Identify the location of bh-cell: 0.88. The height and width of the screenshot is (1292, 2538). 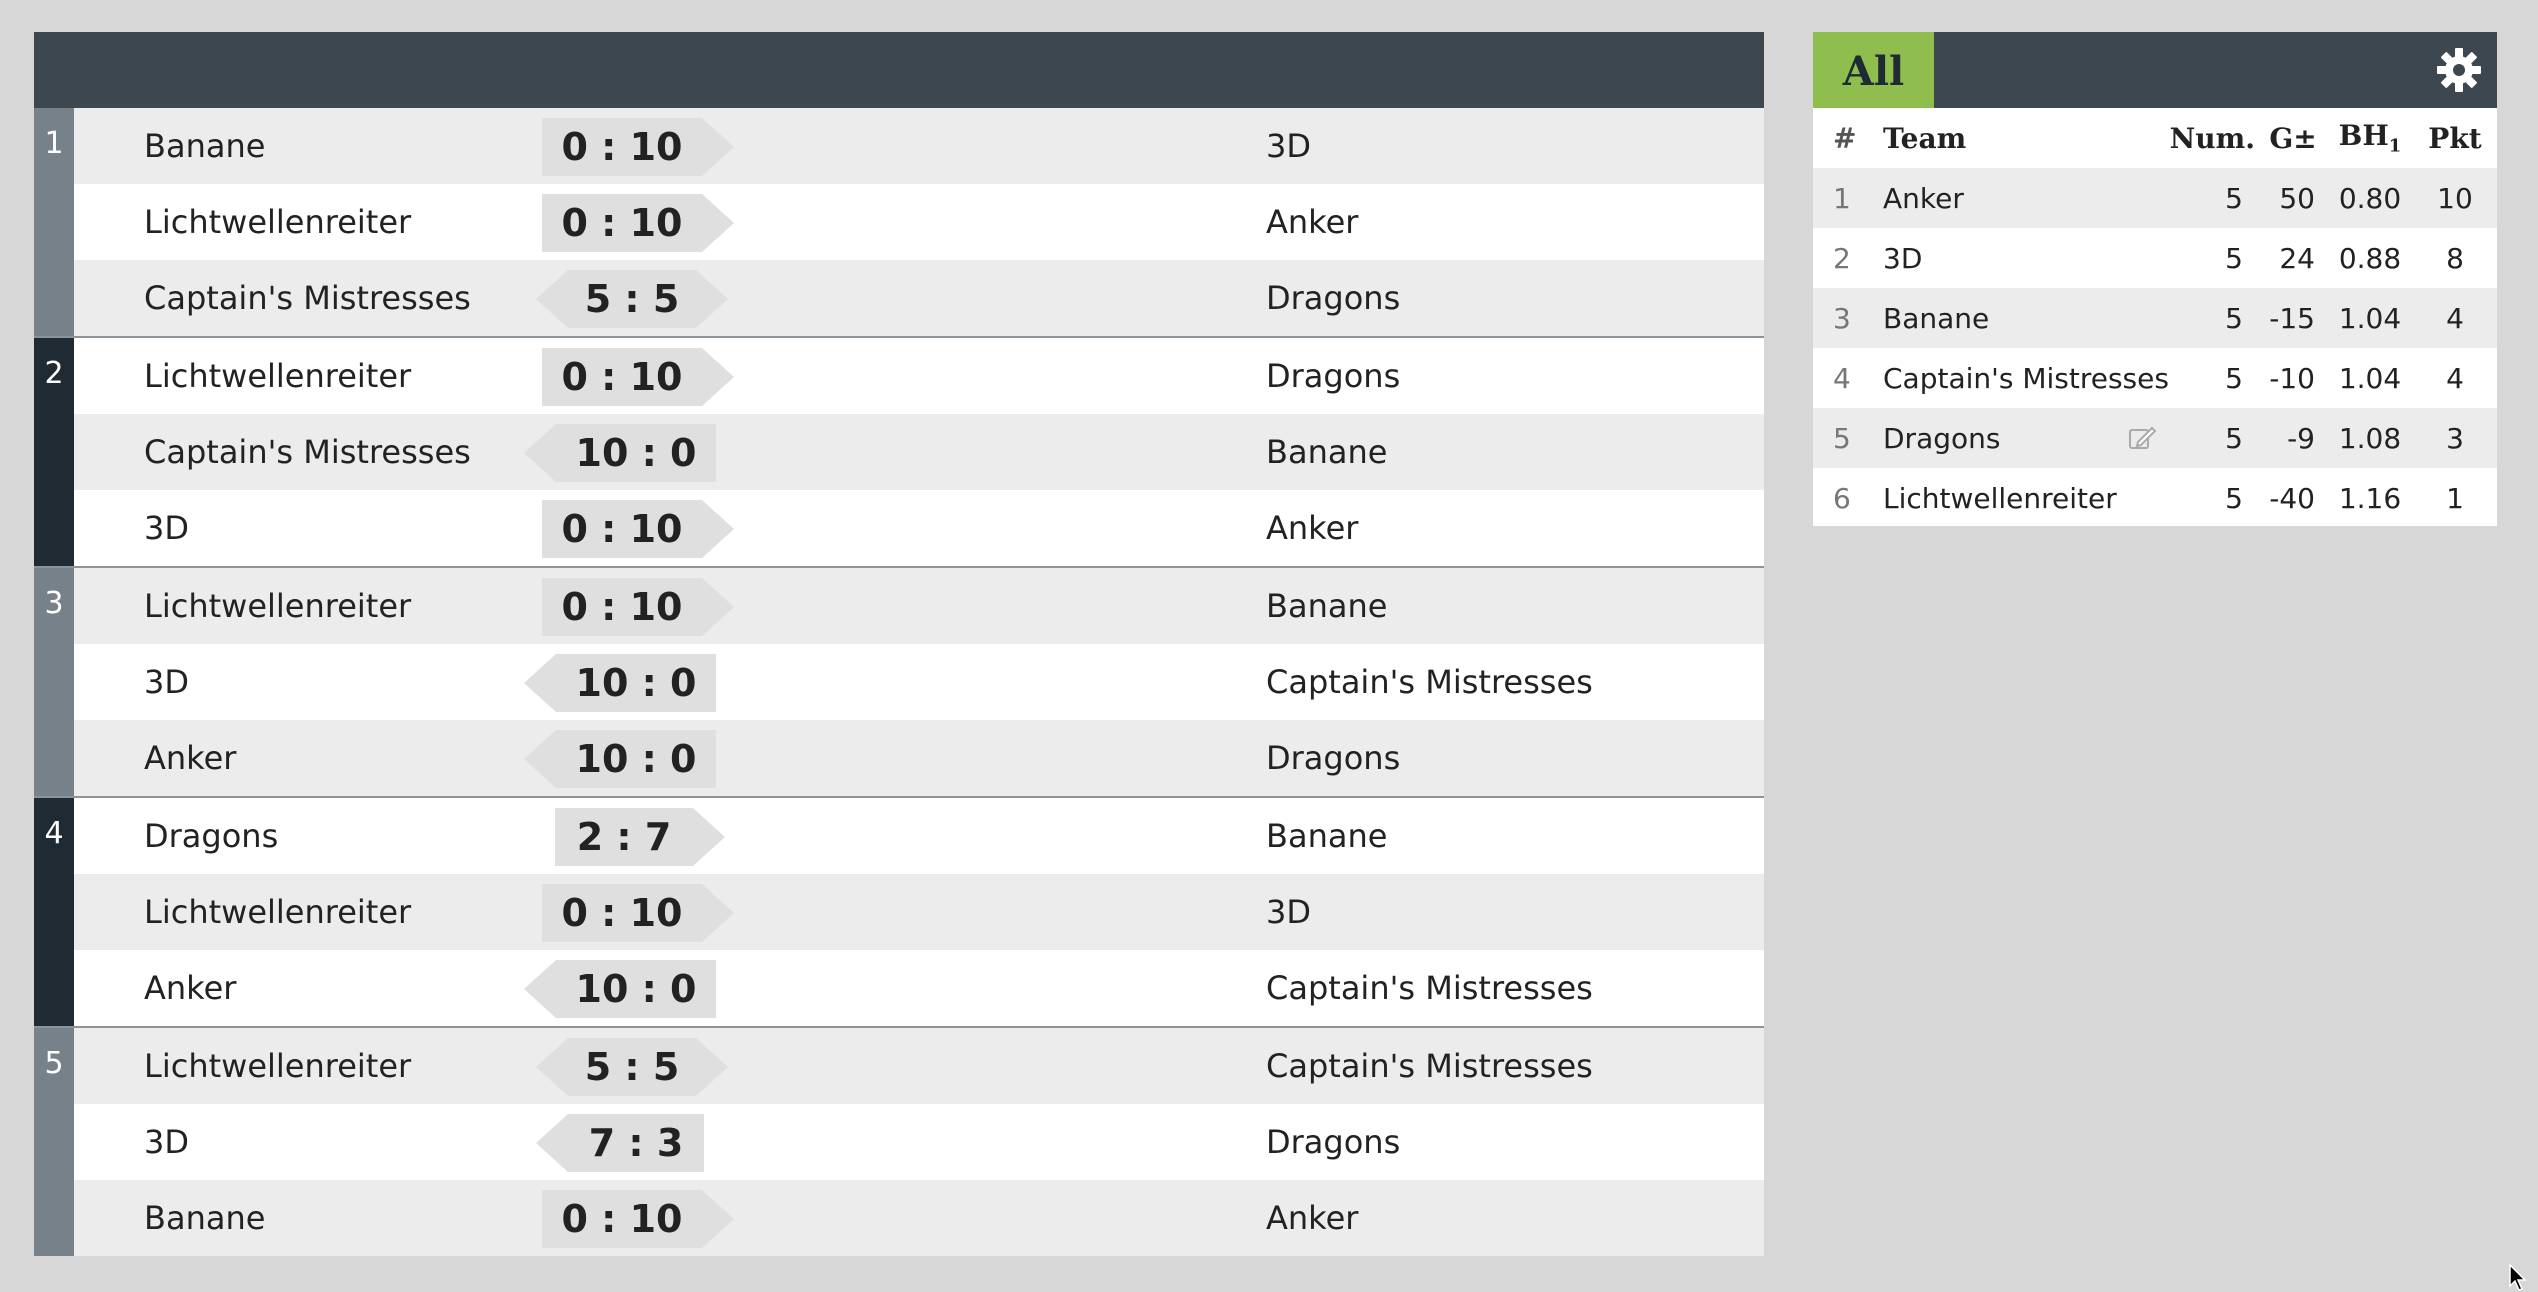
(2370, 258).